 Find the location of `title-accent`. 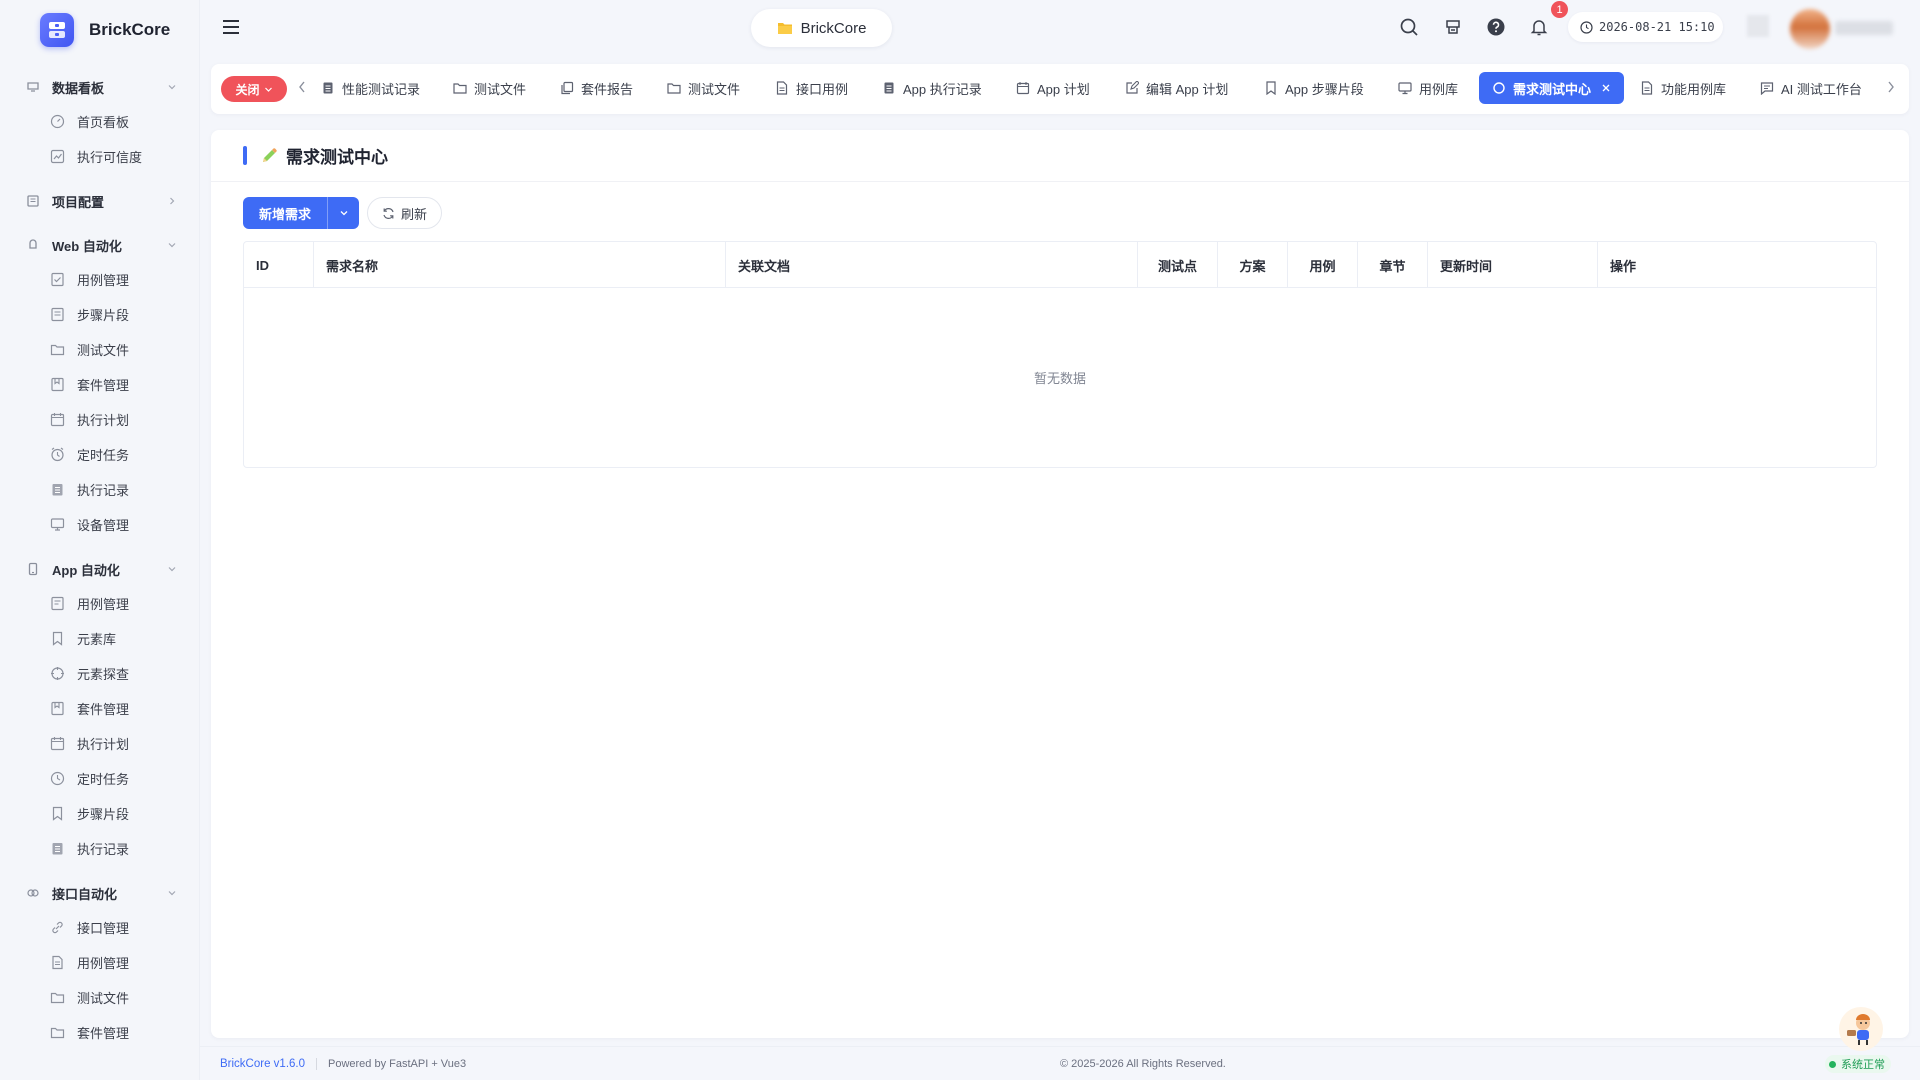

title-accent is located at coordinates (245, 155).